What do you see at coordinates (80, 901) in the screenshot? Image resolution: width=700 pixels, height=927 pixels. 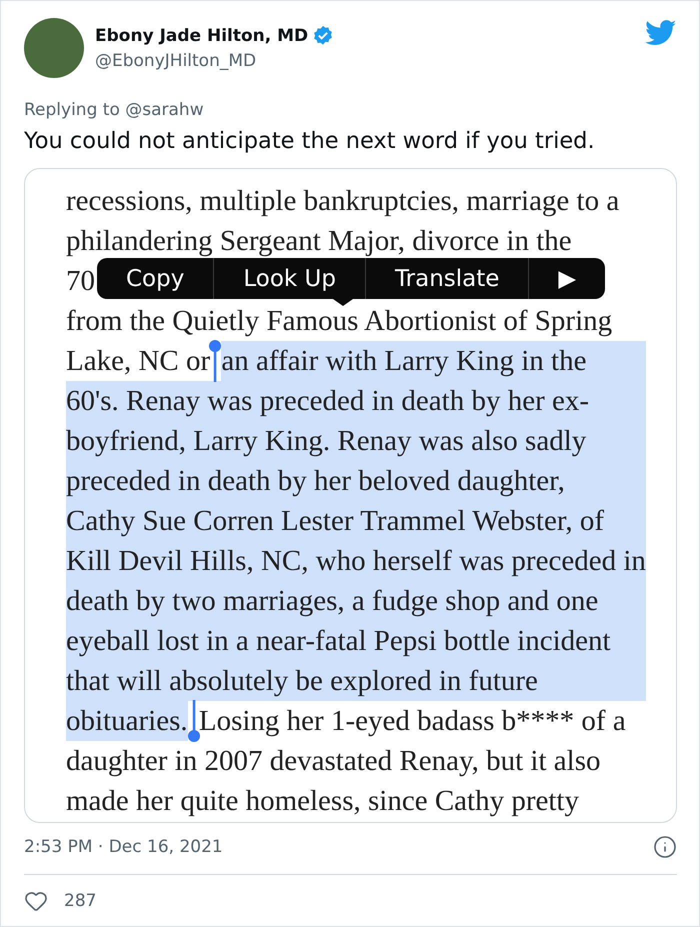 I see `like-count: 287` at bounding box center [80, 901].